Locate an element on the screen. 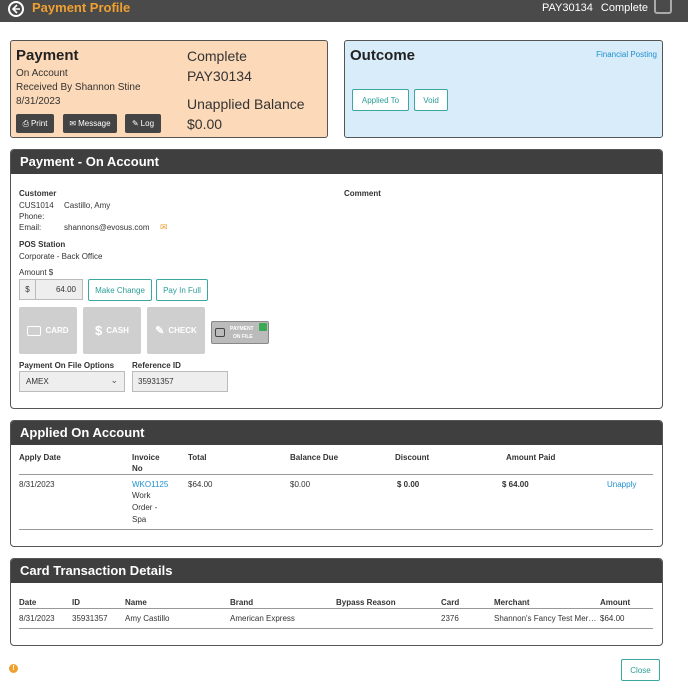 The image size is (688, 688). message-button: ✉ Message is located at coordinates (90, 123).